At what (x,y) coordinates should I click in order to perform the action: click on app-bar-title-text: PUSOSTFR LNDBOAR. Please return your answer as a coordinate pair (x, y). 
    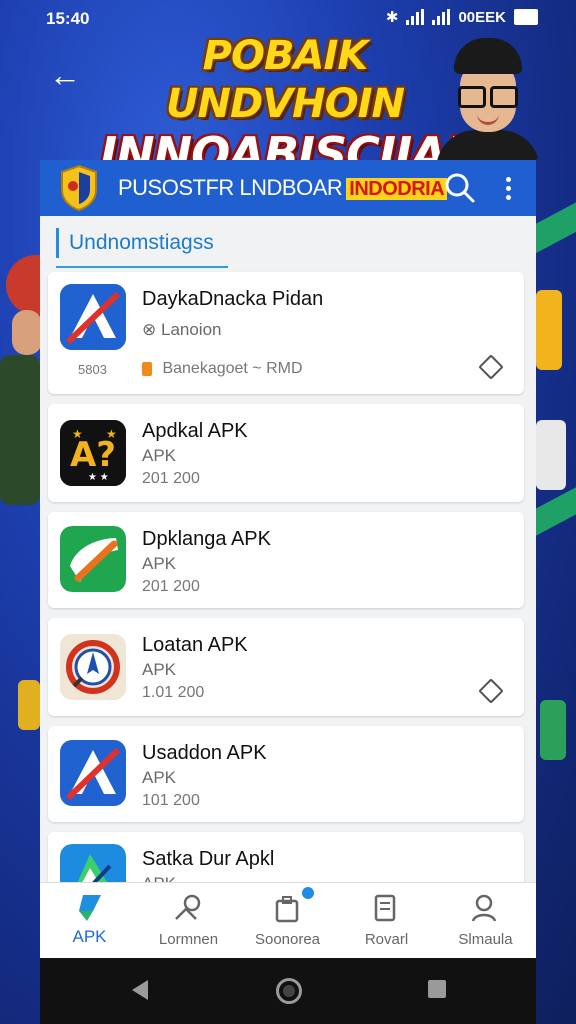
    Looking at the image, I should click on (230, 187).